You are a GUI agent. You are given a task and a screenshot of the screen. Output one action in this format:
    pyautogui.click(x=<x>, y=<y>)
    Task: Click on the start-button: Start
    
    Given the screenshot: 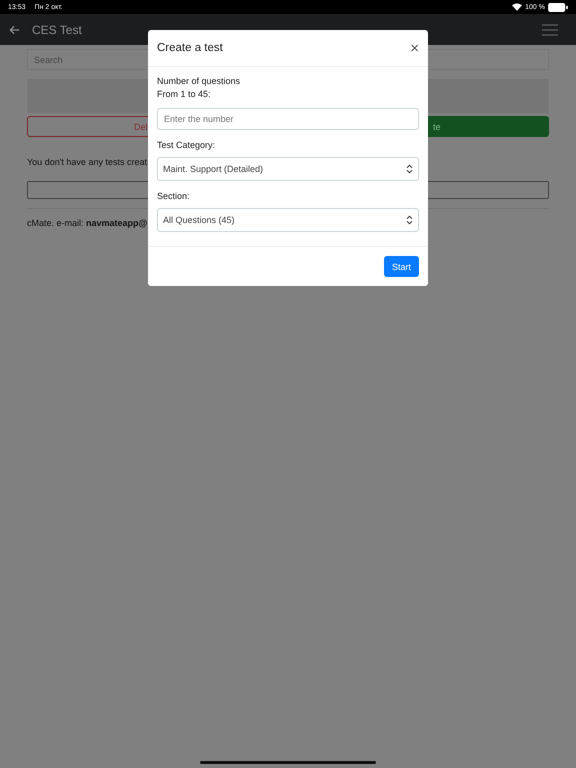 What is the action you would take?
    pyautogui.click(x=401, y=266)
    